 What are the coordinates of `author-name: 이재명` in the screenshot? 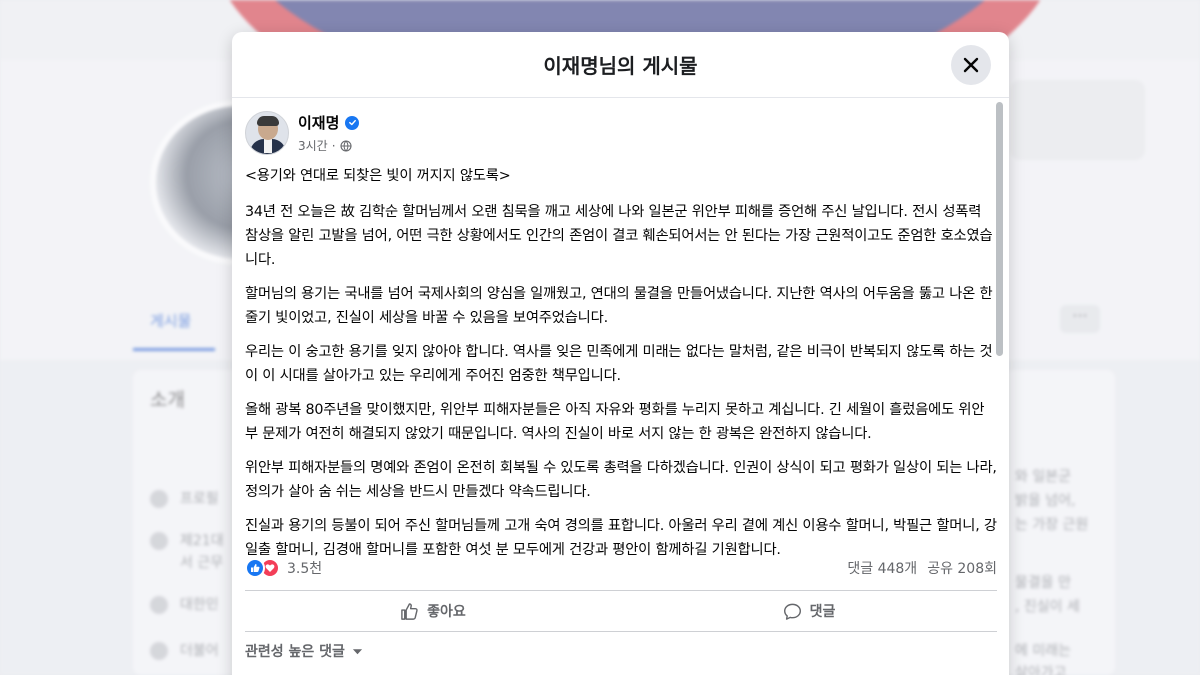 It's located at (318, 122).